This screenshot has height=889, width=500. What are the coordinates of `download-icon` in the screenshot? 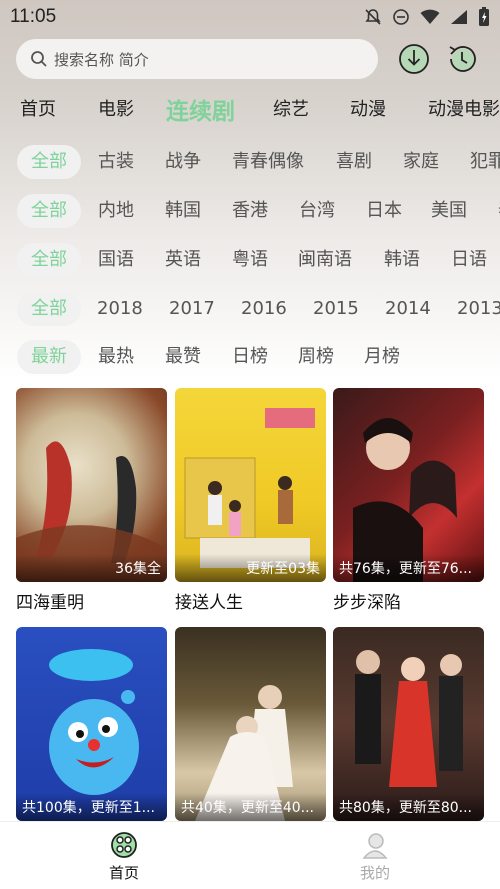 It's located at (414, 59).